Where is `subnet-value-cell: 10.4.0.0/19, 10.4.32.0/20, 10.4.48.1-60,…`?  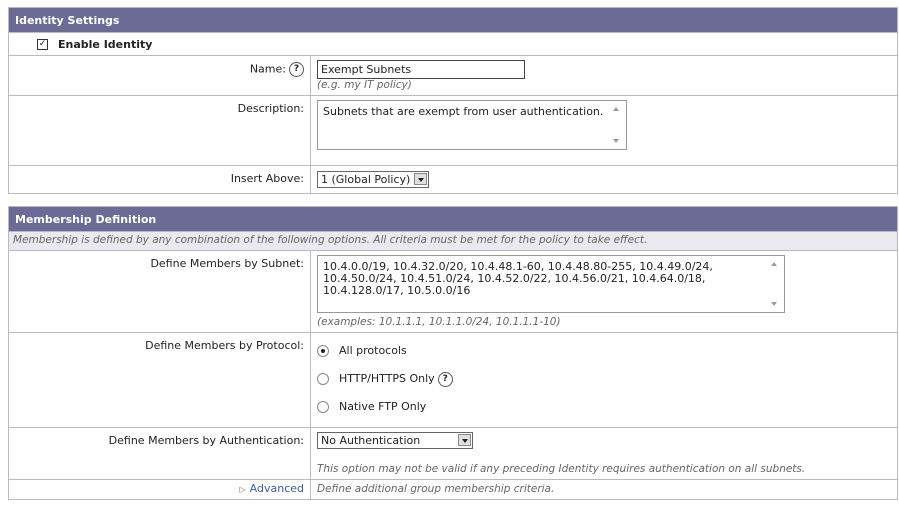
subnet-value-cell: 10.4.0.0/19, 10.4.32.0/20, 10.4.48.1-60,… is located at coordinates (604, 291).